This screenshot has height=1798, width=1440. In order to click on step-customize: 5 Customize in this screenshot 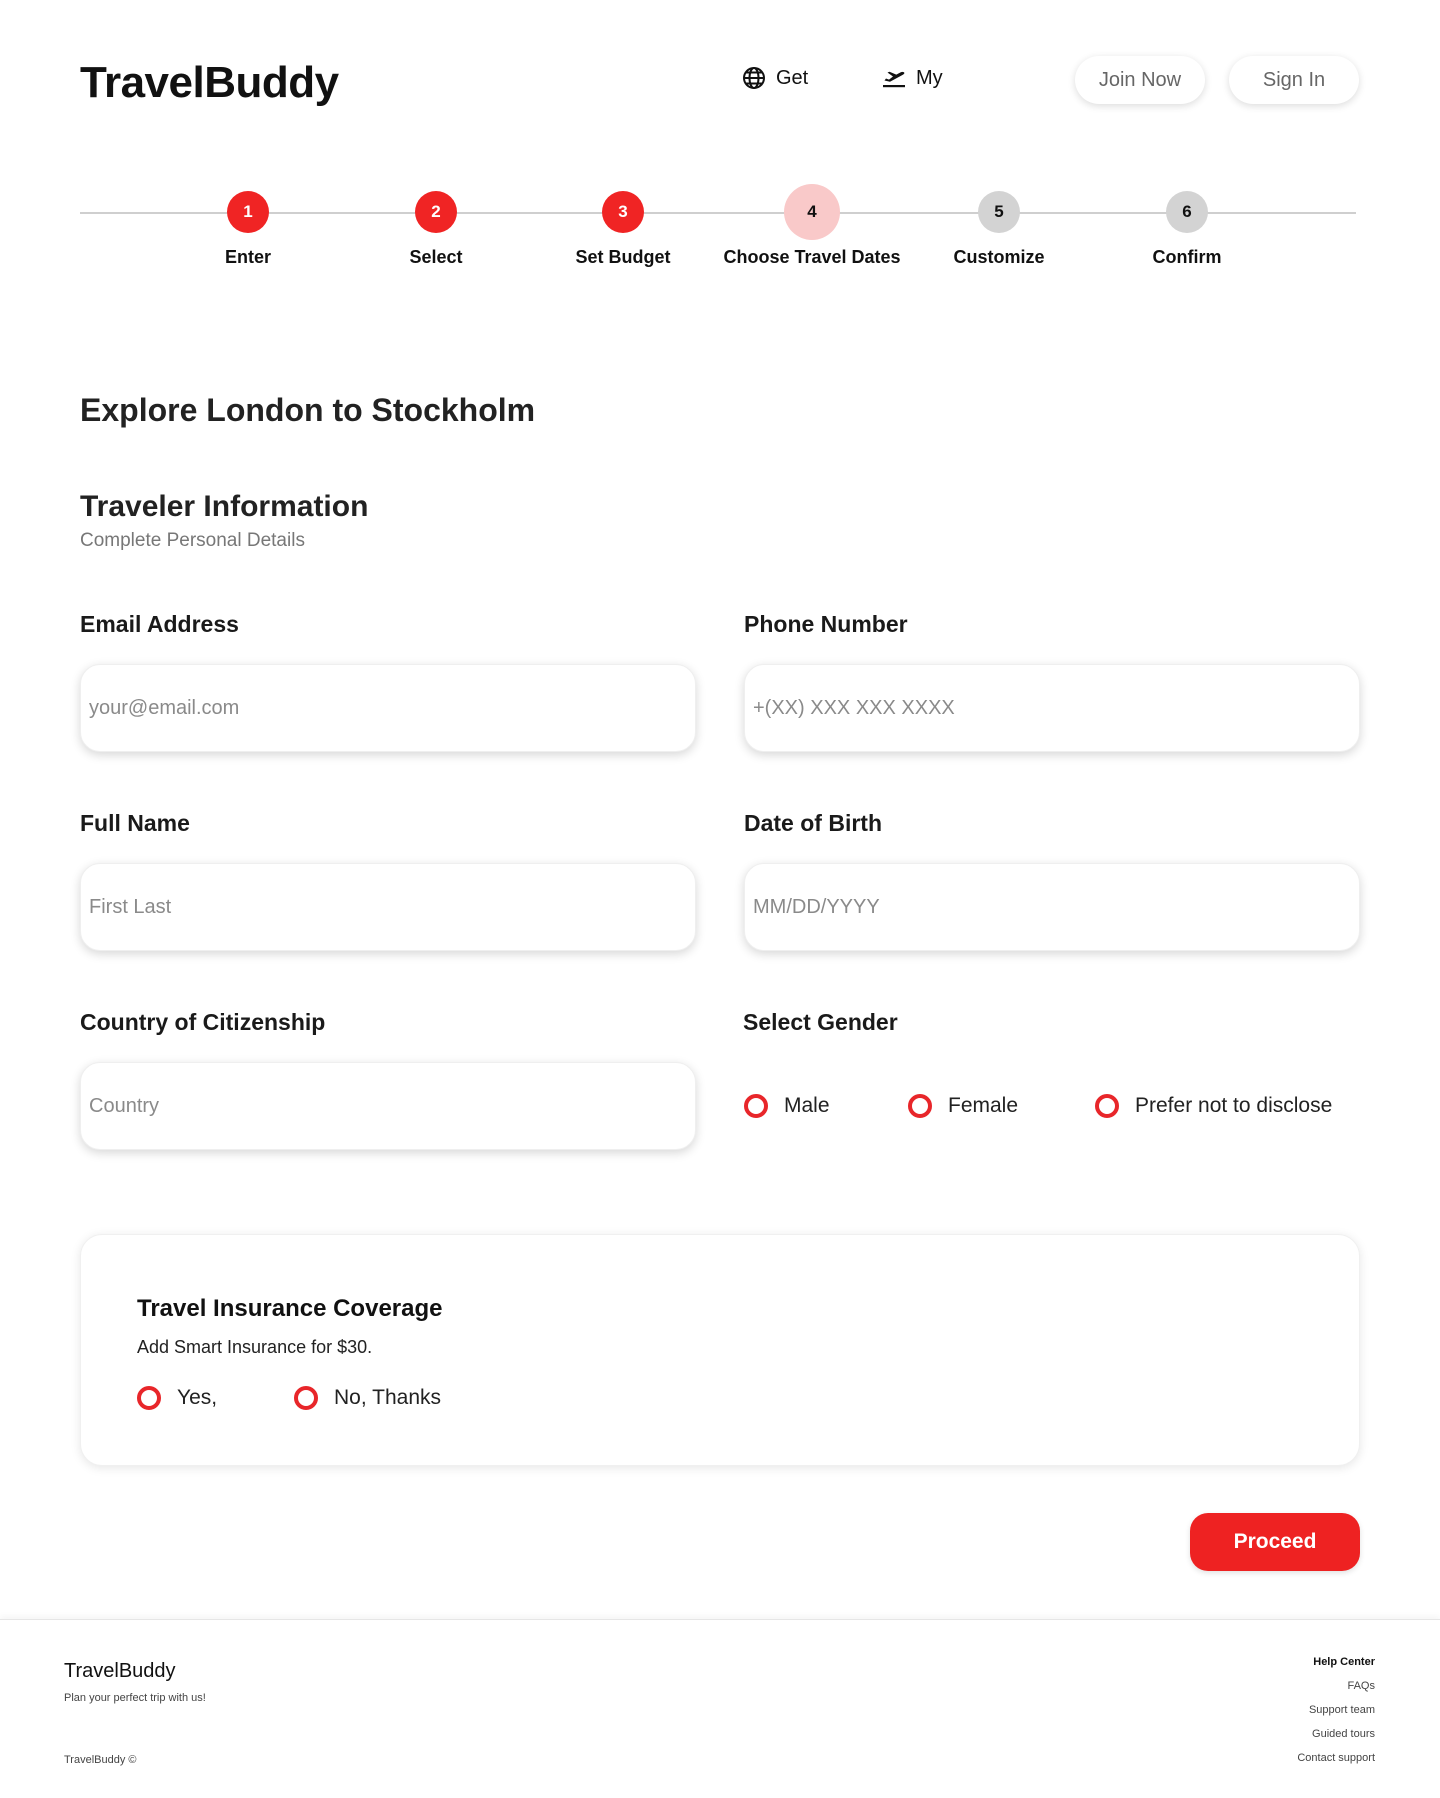, I will do `click(999, 229)`.